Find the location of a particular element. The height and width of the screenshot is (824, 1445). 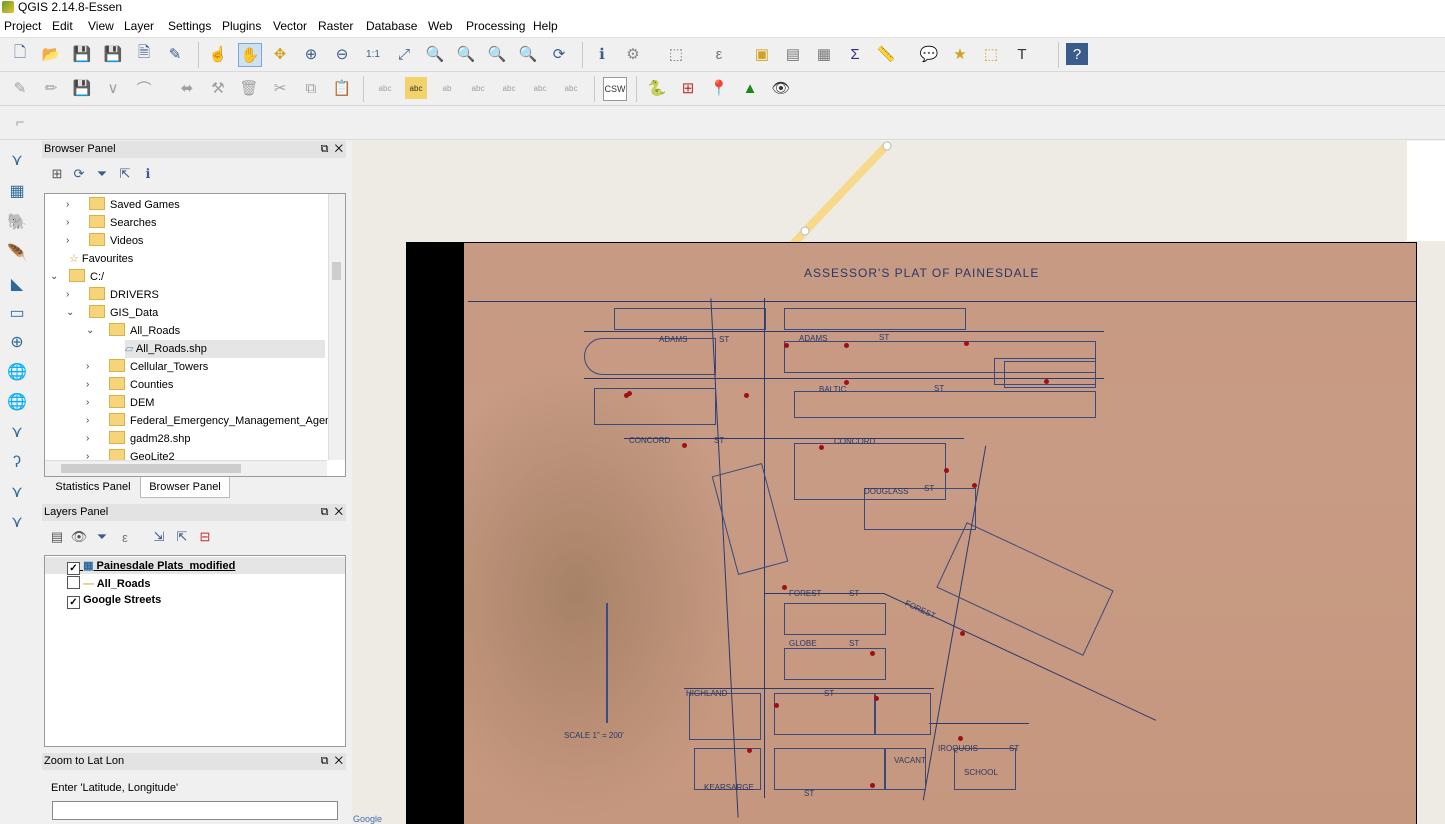

run-feature-action-icon: ⚙ is located at coordinates (633, 54).